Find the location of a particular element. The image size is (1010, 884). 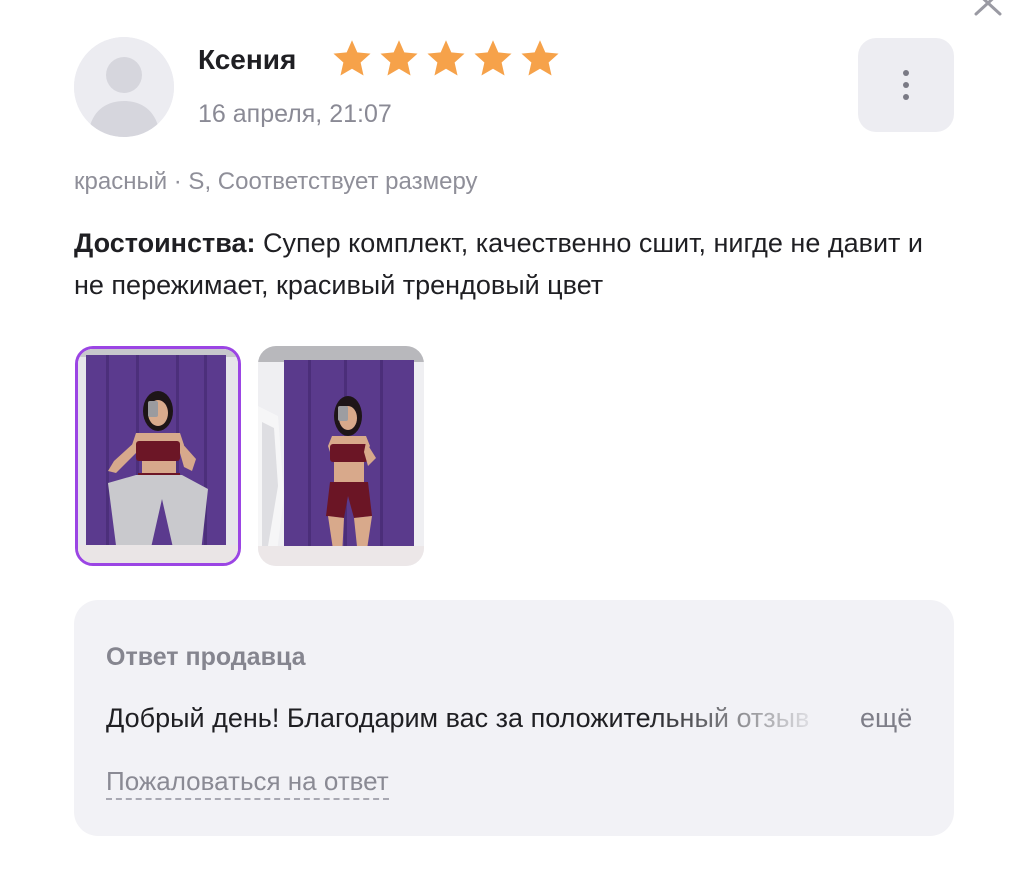

complain-link: Пожаловаться на ответ is located at coordinates (247, 782).